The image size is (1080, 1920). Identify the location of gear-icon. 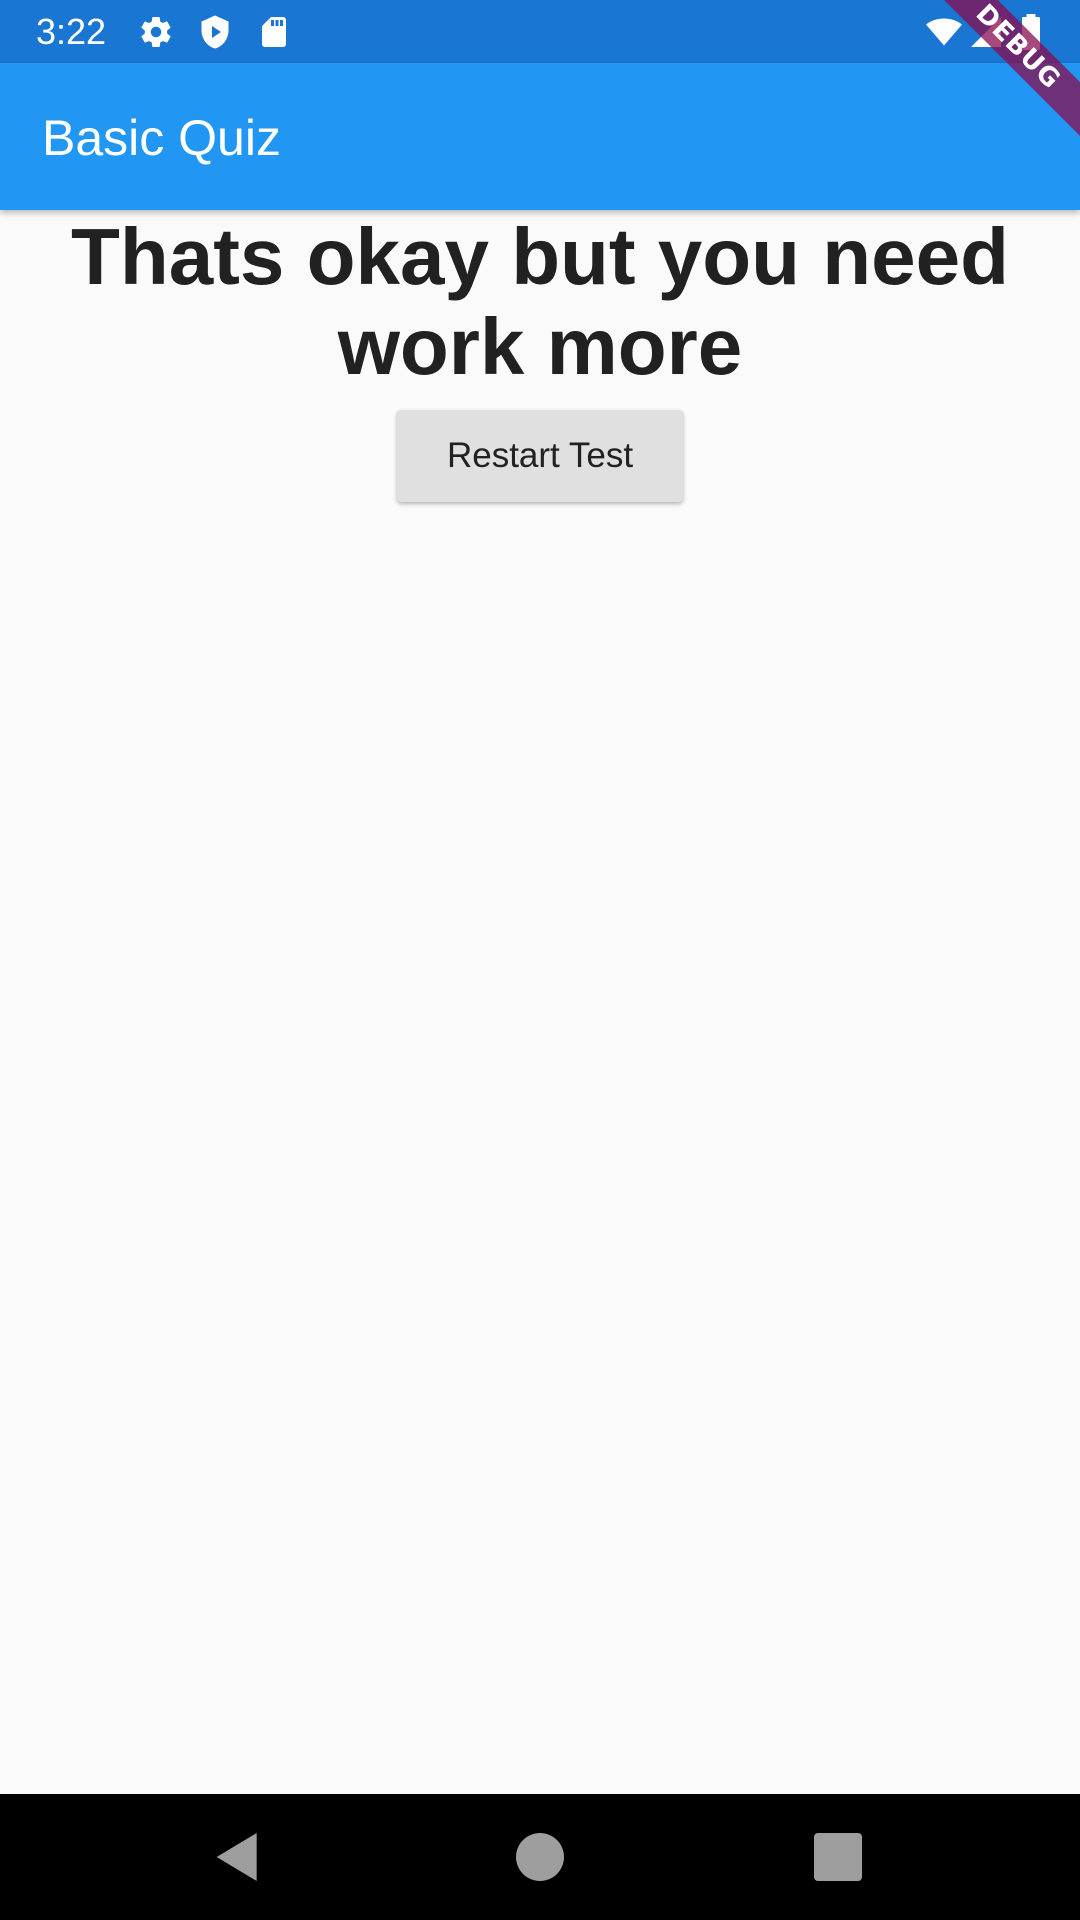
(156, 32).